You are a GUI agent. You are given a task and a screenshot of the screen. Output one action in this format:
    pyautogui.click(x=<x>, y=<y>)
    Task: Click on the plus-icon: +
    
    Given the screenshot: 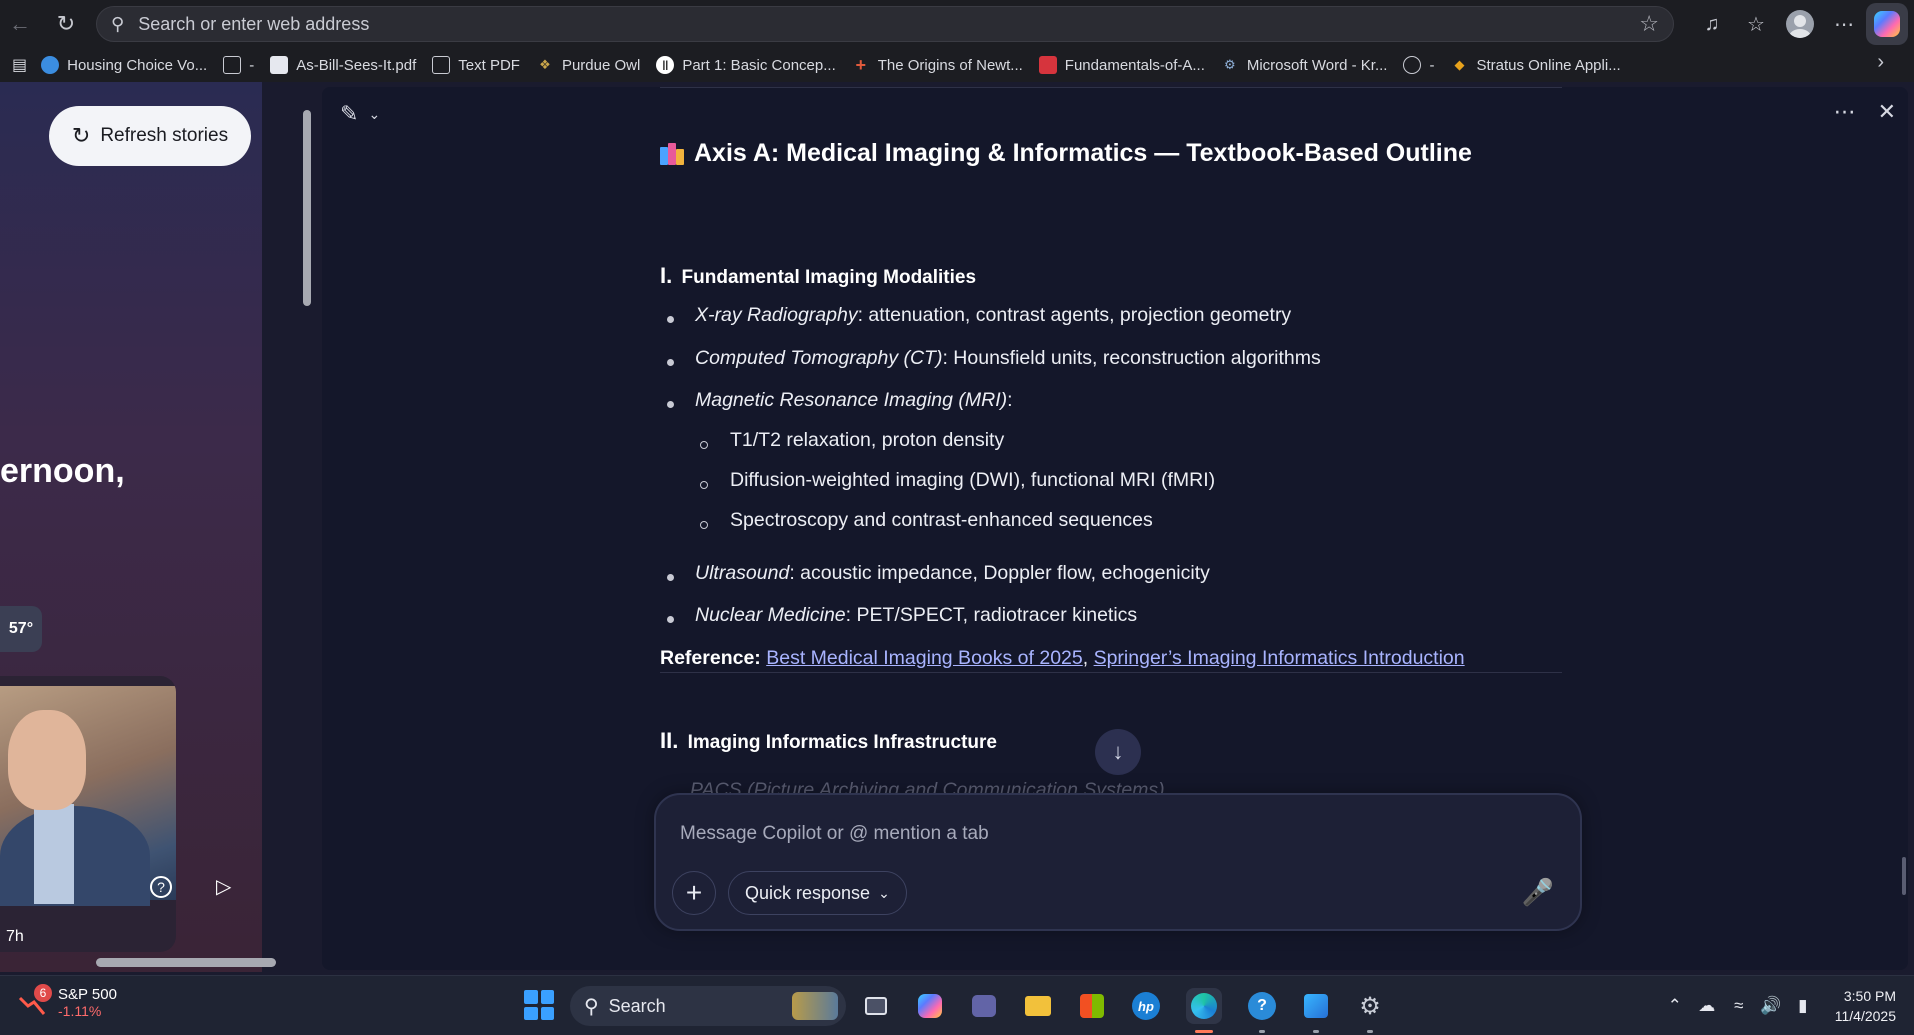 What is the action you would take?
    pyautogui.click(x=860, y=64)
    